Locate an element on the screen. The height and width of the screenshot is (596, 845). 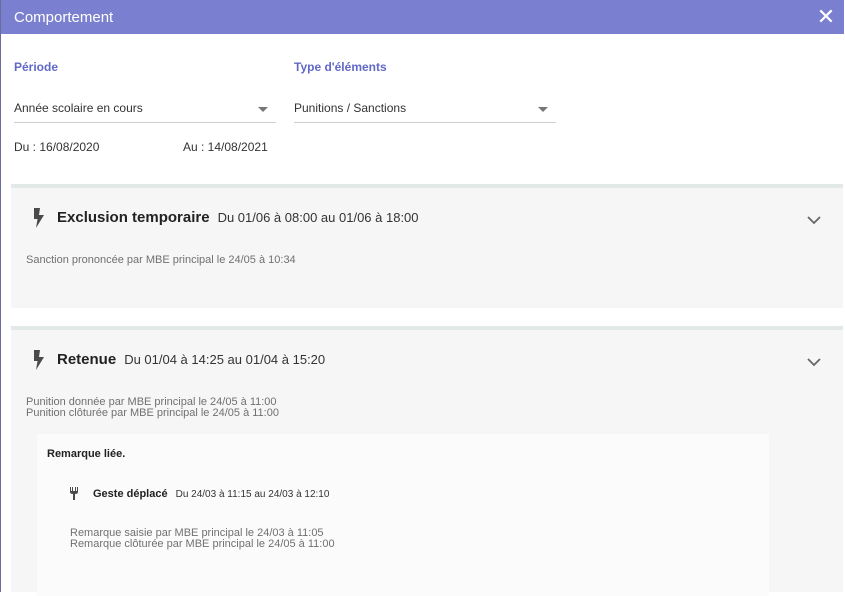
periode-select: Année scolaire en cours is located at coordinates (145, 112).